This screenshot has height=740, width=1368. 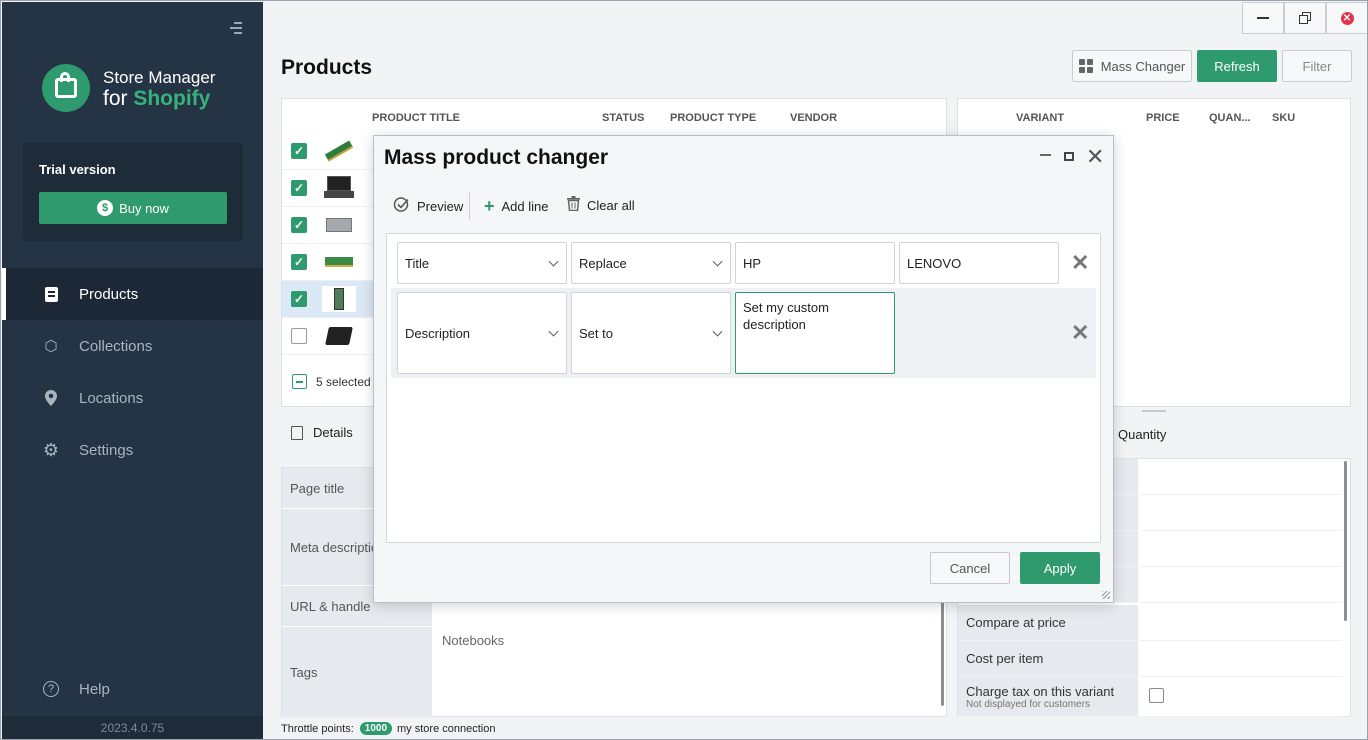 What do you see at coordinates (51, 398) in the screenshot?
I see `pin-icon` at bounding box center [51, 398].